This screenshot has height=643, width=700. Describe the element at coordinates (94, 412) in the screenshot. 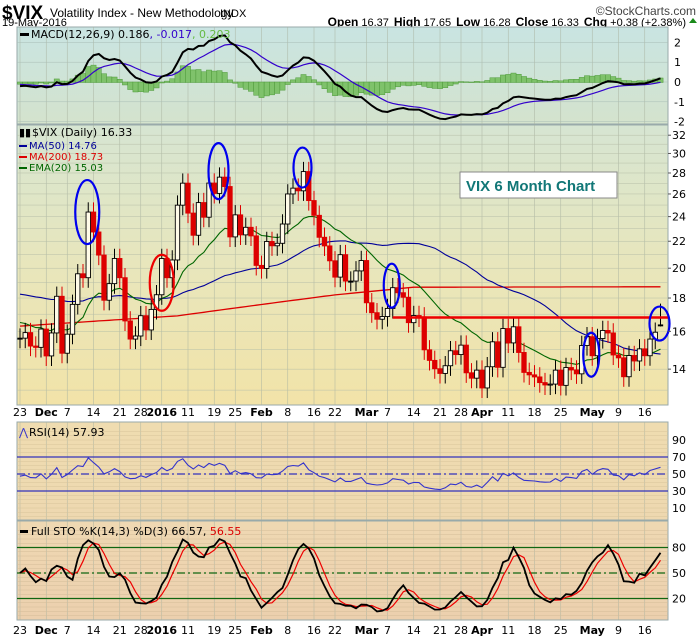

I see `date-axis-label: 14` at that location.